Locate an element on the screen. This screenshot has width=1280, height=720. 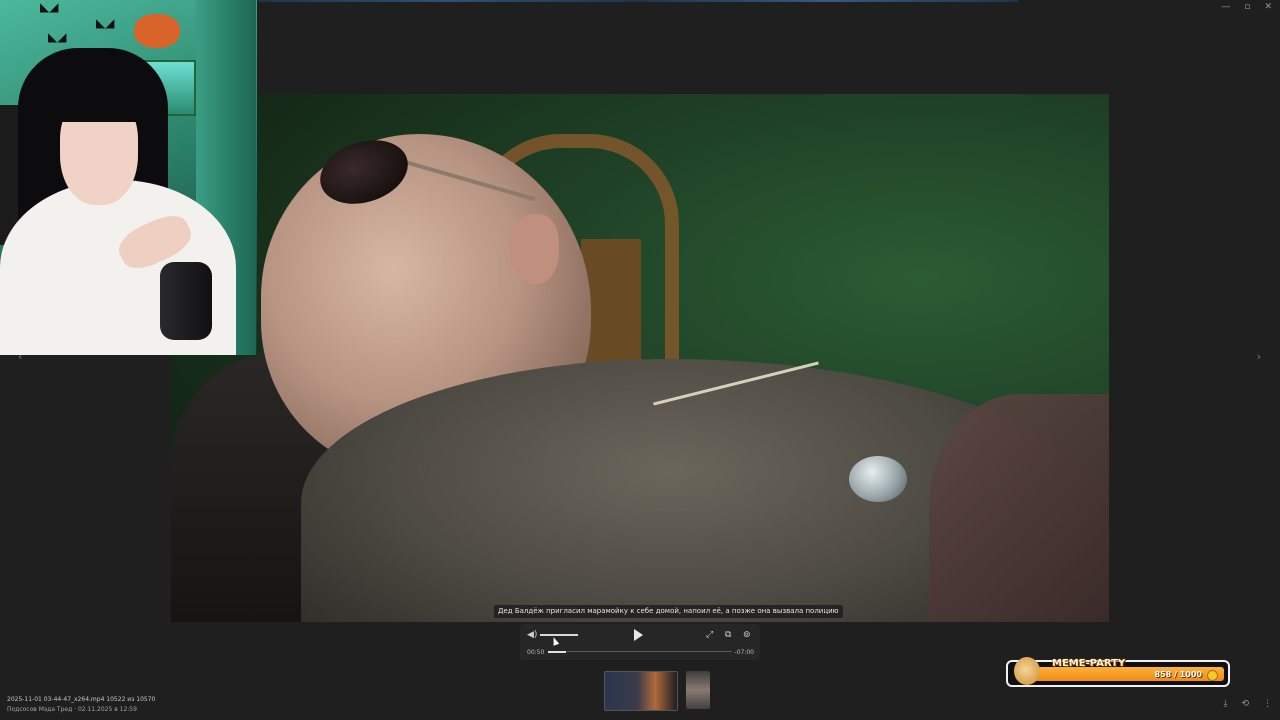
bottom-toolbar: ⤓ ⟲ ⋮ is located at coordinates (1247, 704).